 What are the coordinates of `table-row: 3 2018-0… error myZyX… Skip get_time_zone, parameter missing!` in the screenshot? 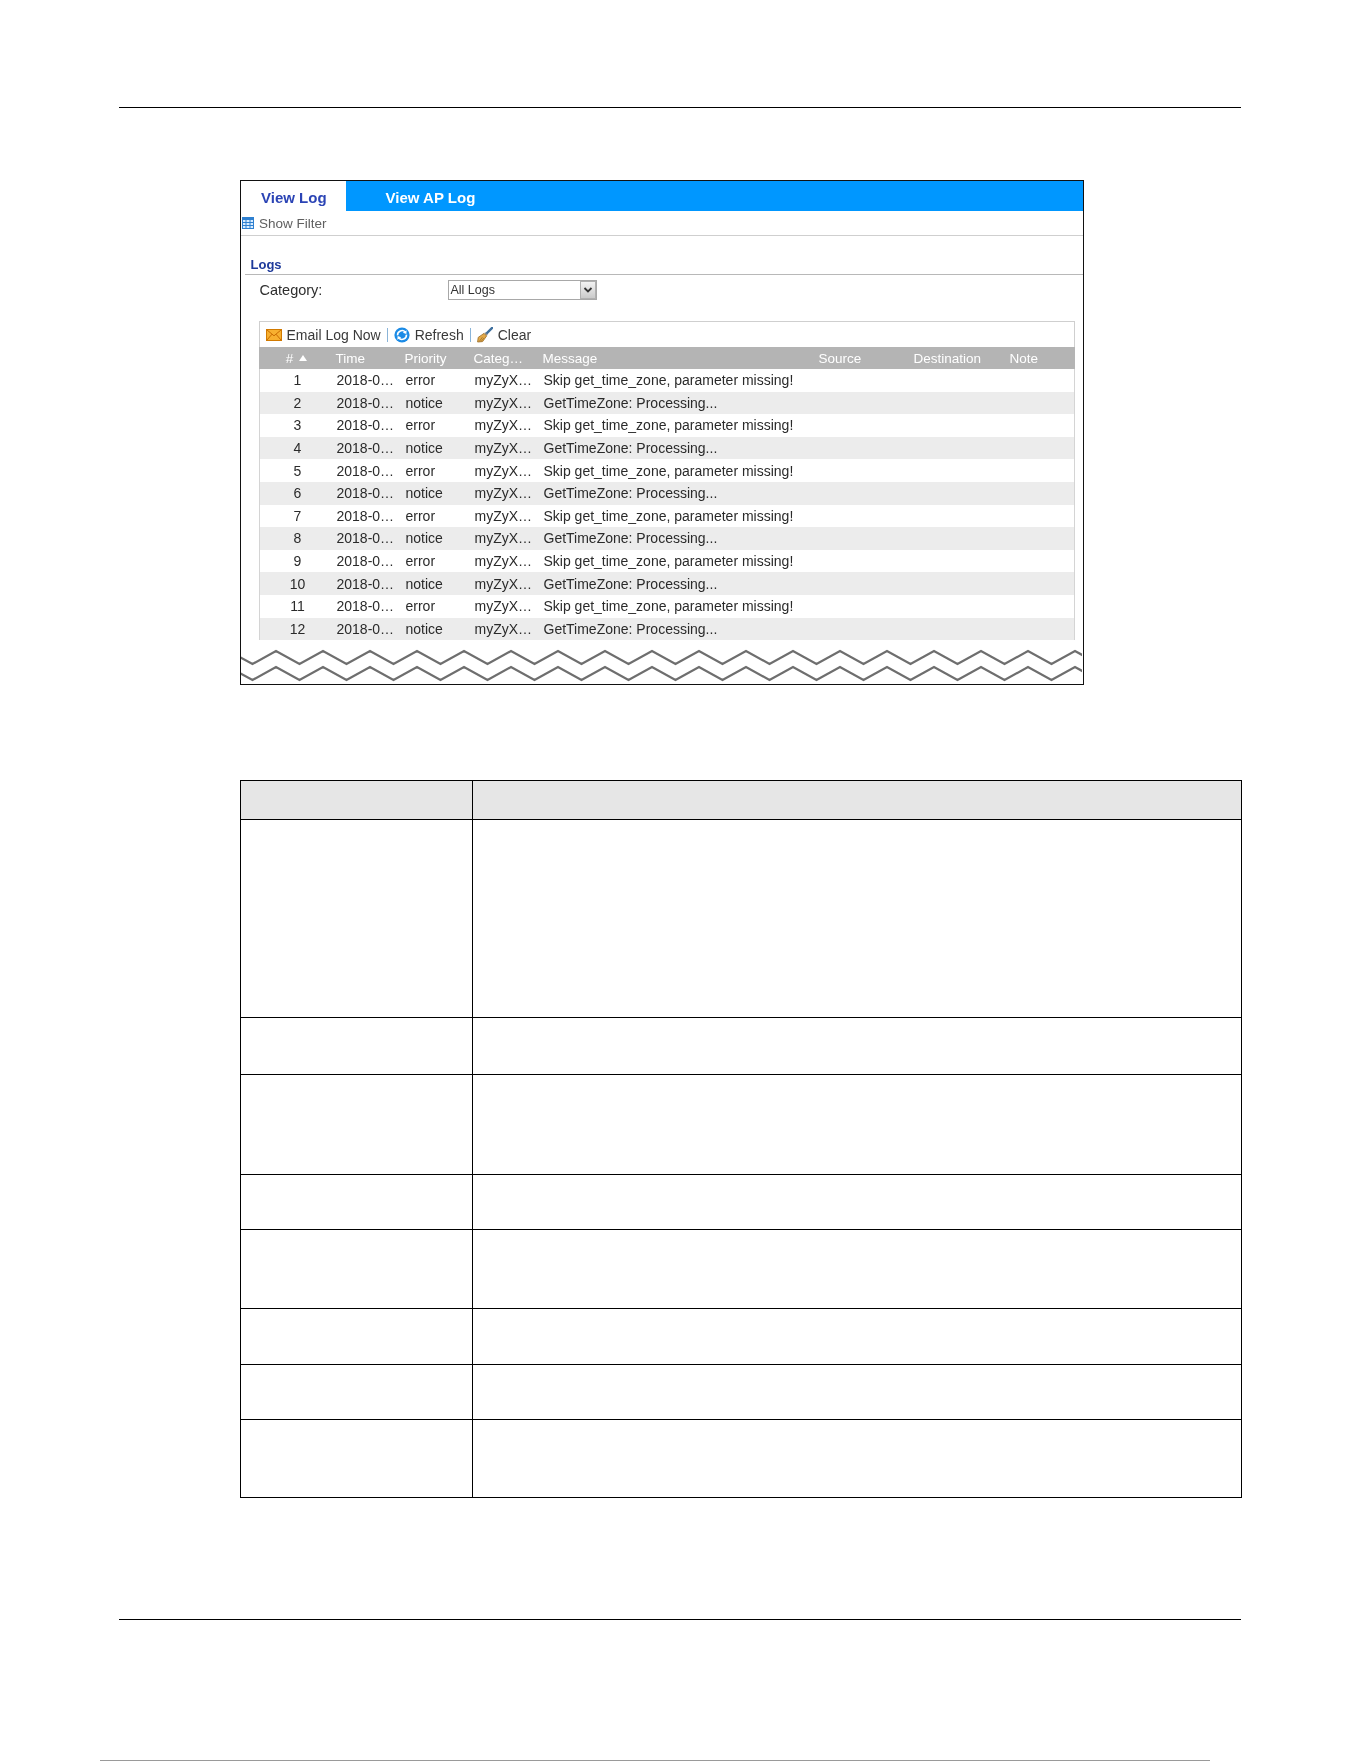 It's located at (666, 425).